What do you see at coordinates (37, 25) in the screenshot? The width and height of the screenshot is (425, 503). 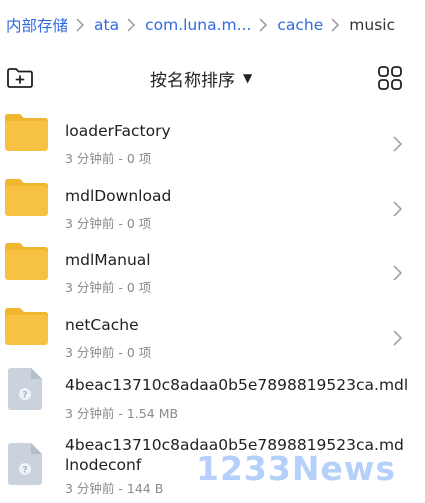 I see `breadcrumb-internal-storage: 内部存储` at bounding box center [37, 25].